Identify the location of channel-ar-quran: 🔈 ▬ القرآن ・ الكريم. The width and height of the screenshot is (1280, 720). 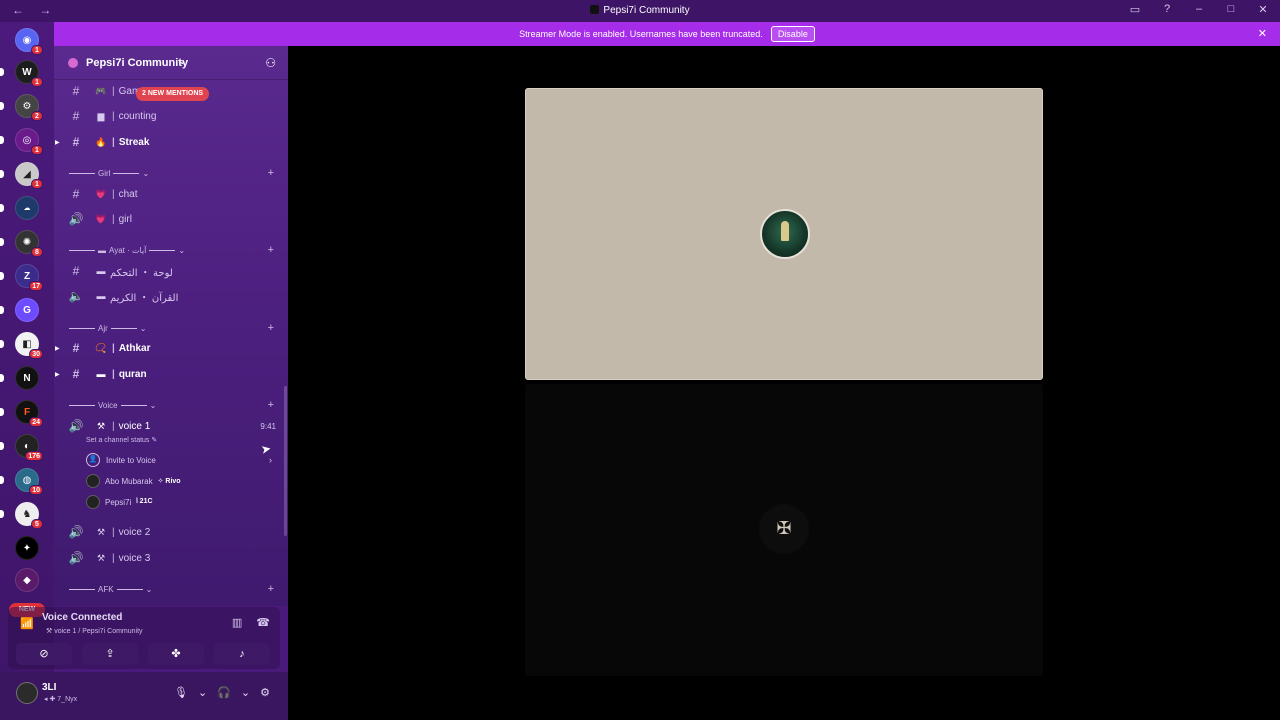
(171, 296).